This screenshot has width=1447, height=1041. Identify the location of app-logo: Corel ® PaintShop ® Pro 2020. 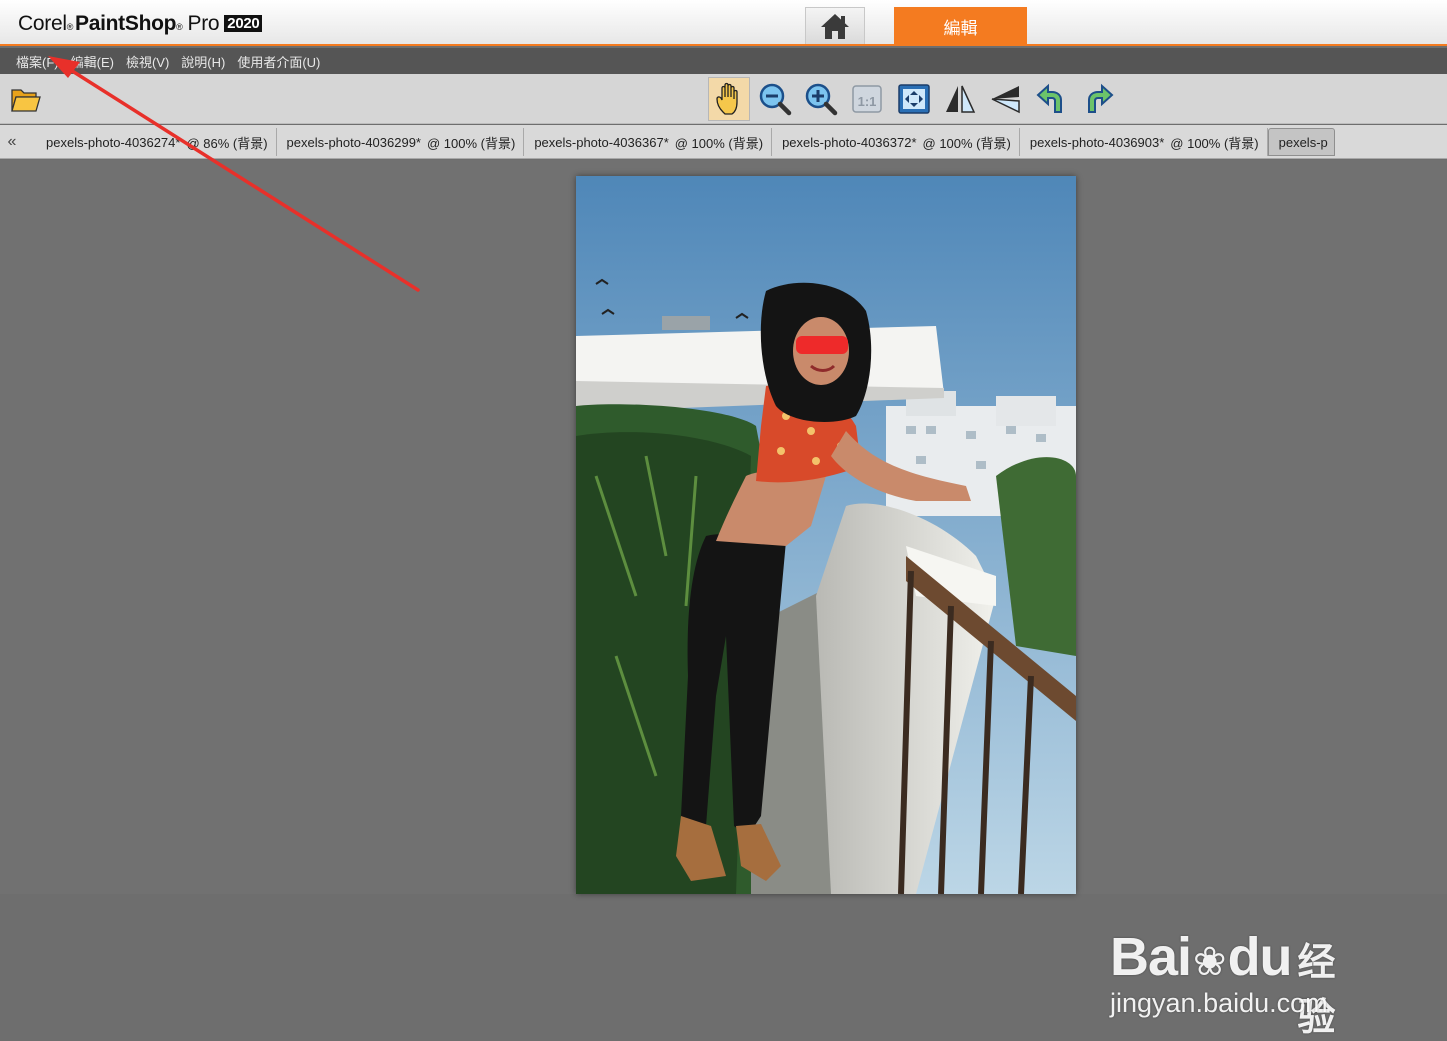
(140, 24).